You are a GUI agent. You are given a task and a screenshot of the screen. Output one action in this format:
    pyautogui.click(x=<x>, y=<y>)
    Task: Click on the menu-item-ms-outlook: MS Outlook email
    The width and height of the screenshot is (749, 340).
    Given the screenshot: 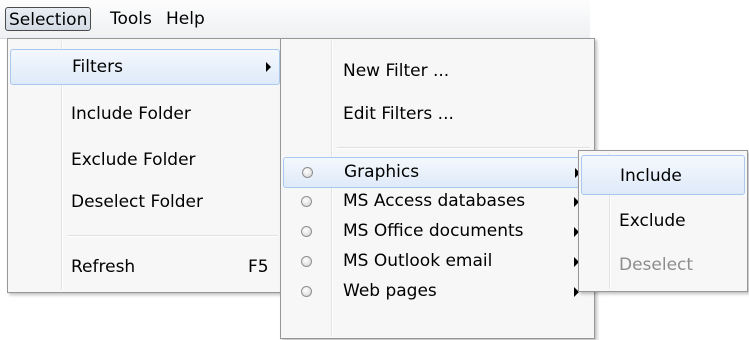 What is the action you would take?
    pyautogui.click(x=437, y=262)
    